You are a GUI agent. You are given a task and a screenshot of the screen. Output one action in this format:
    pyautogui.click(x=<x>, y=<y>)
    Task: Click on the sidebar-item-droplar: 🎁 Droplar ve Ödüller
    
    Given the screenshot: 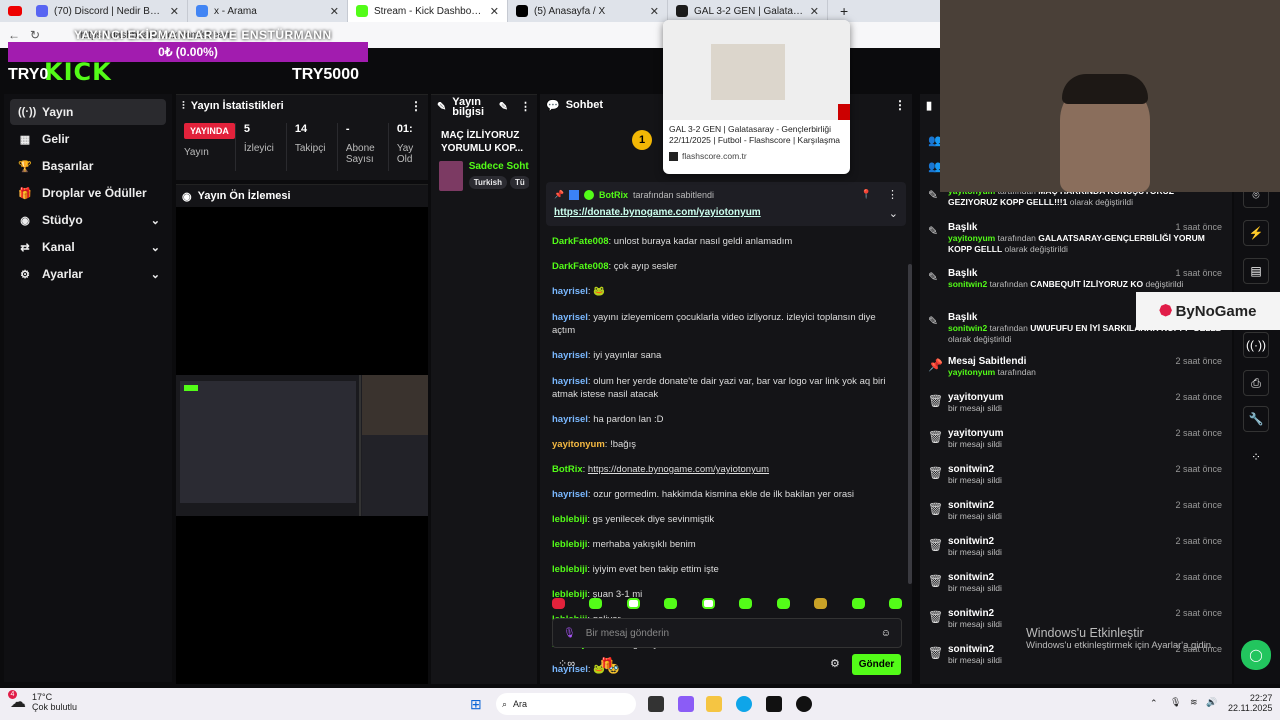 What is the action you would take?
    pyautogui.click(x=88, y=193)
    